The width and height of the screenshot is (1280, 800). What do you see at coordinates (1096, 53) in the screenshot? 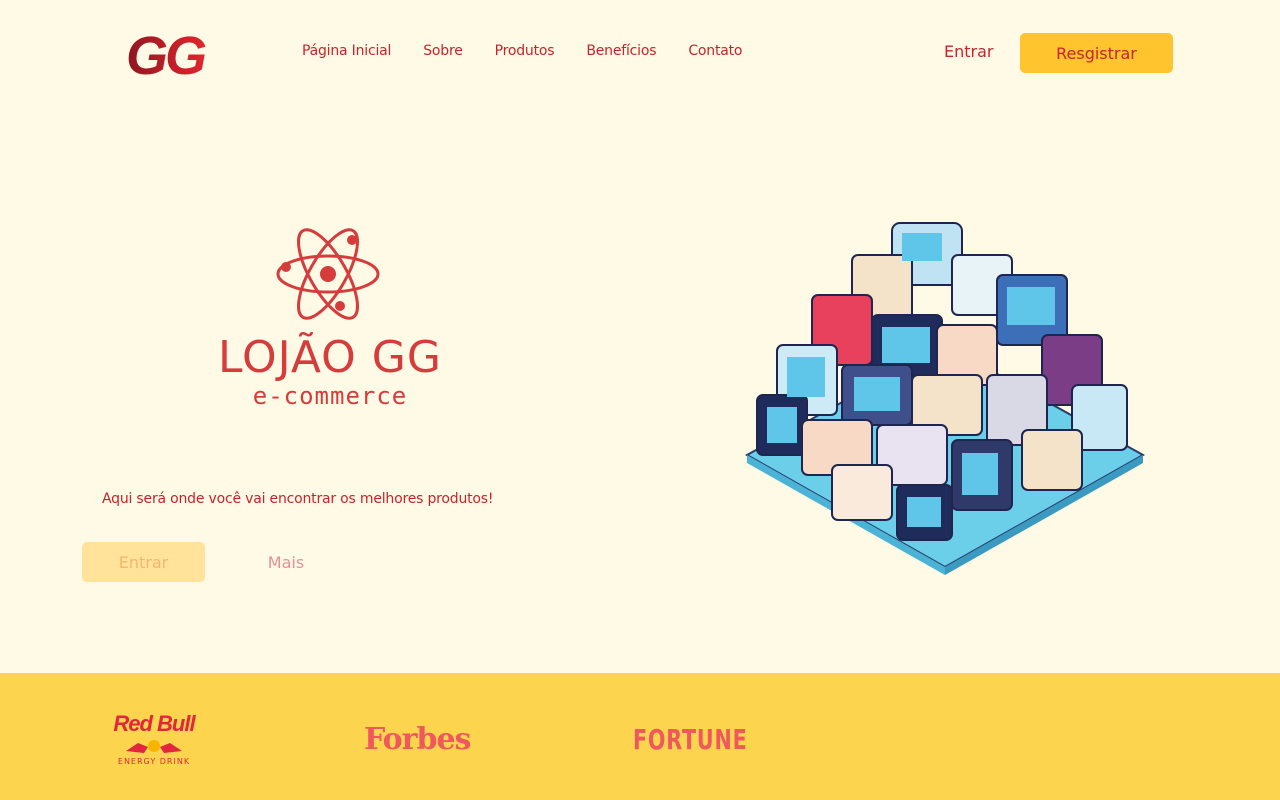
I see `register-button: Resgistrar` at bounding box center [1096, 53].